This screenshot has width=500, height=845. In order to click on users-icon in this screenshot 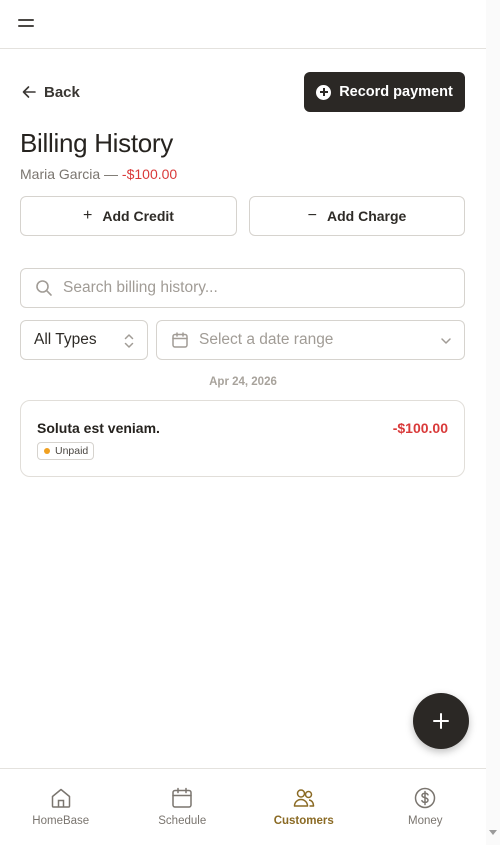, I will do `click(303, 798)`.